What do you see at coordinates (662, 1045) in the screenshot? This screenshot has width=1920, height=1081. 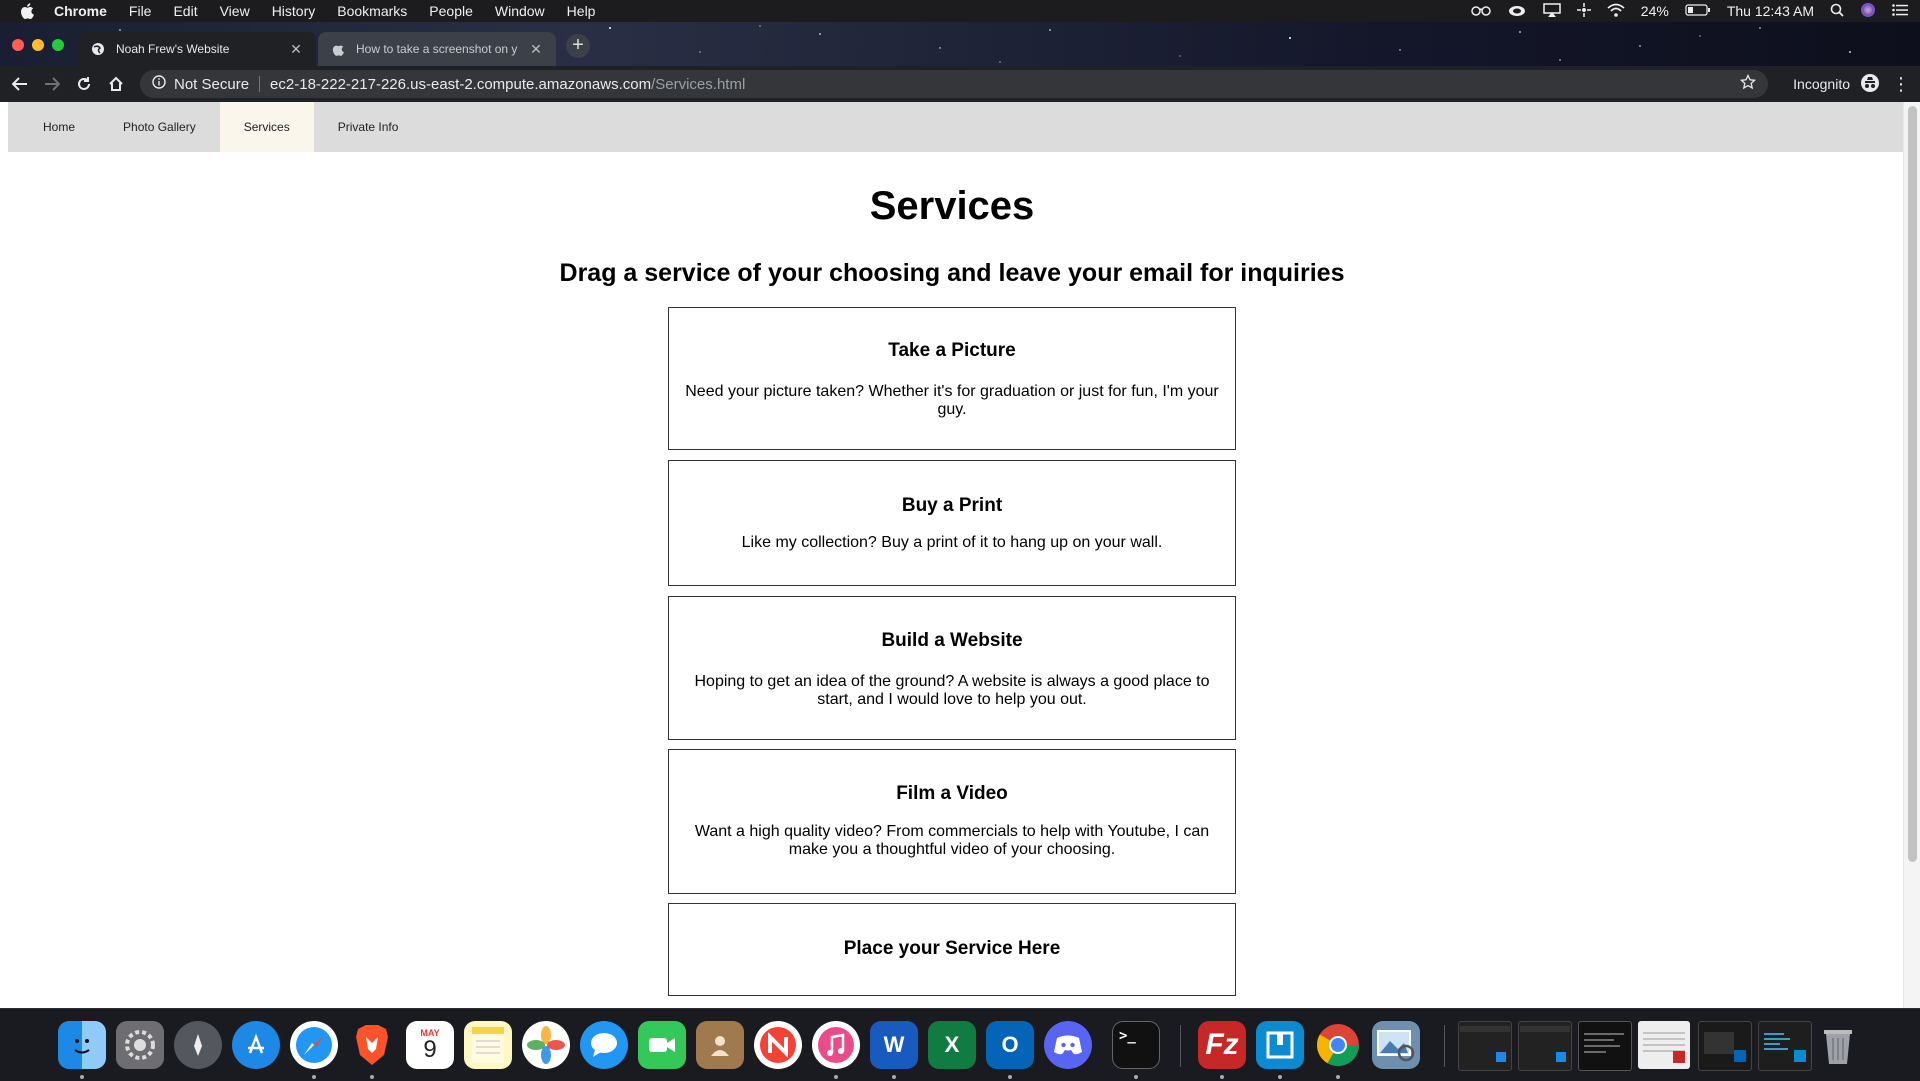 I see `facetime-icon` at bounding box center [662, 1045].